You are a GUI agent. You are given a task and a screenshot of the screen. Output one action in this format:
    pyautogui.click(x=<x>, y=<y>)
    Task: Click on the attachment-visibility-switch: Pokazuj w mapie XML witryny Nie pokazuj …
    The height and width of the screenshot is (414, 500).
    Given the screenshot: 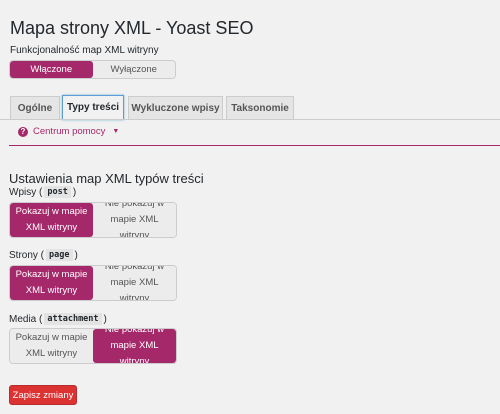 What is the action you would take?
    pyautogui.click(x=93, y=346)
    